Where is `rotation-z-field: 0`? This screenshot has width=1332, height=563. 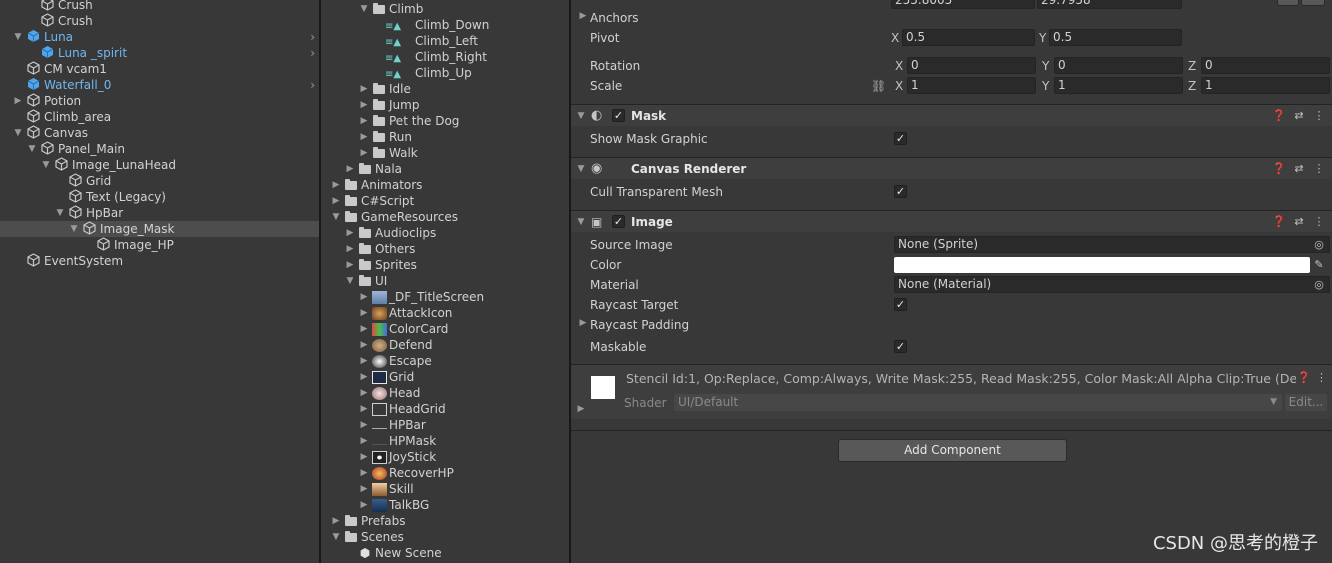
rotation-z-field: 0 is located at coordinates (1265, 65).